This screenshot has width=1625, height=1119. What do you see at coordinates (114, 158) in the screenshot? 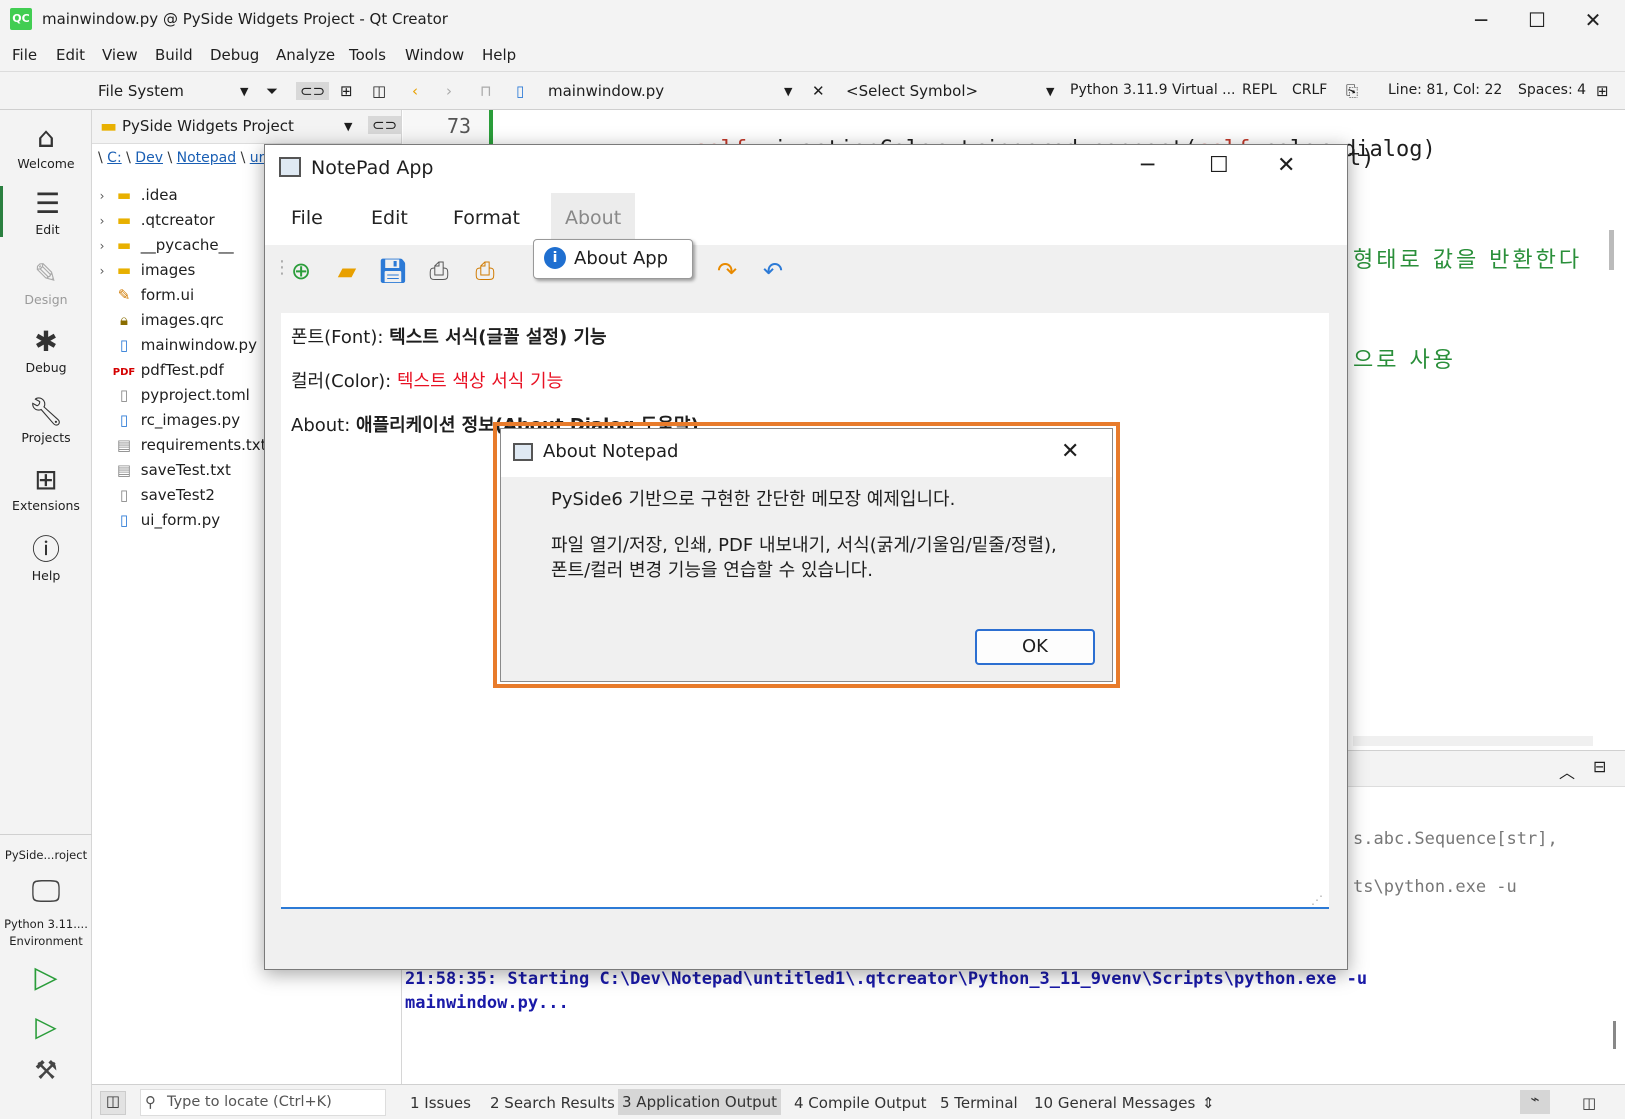
I see `breadcrumb-c: C:` at bounding box center [114, 158].